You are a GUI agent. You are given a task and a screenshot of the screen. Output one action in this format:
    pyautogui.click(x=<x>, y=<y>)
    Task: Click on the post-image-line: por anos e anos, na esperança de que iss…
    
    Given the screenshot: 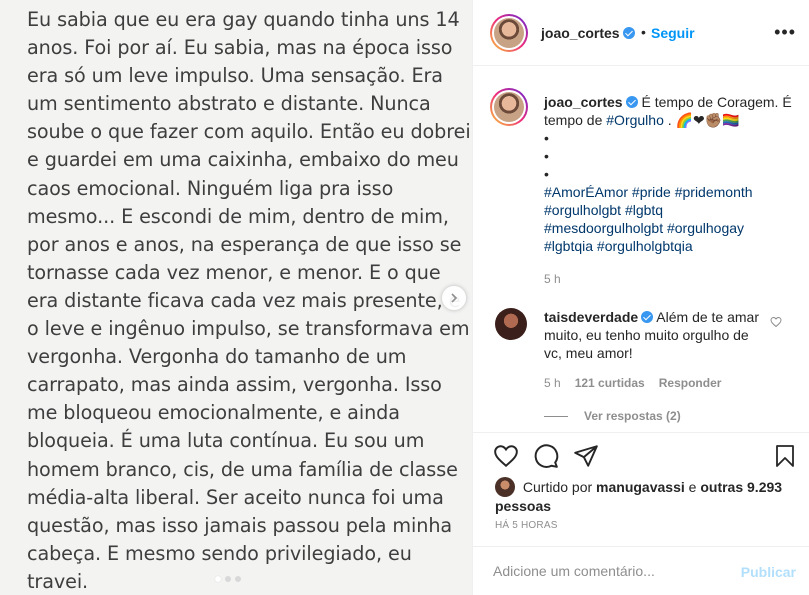 What is the action you would take?
    pyautogui.click(x=244, y=244)
    